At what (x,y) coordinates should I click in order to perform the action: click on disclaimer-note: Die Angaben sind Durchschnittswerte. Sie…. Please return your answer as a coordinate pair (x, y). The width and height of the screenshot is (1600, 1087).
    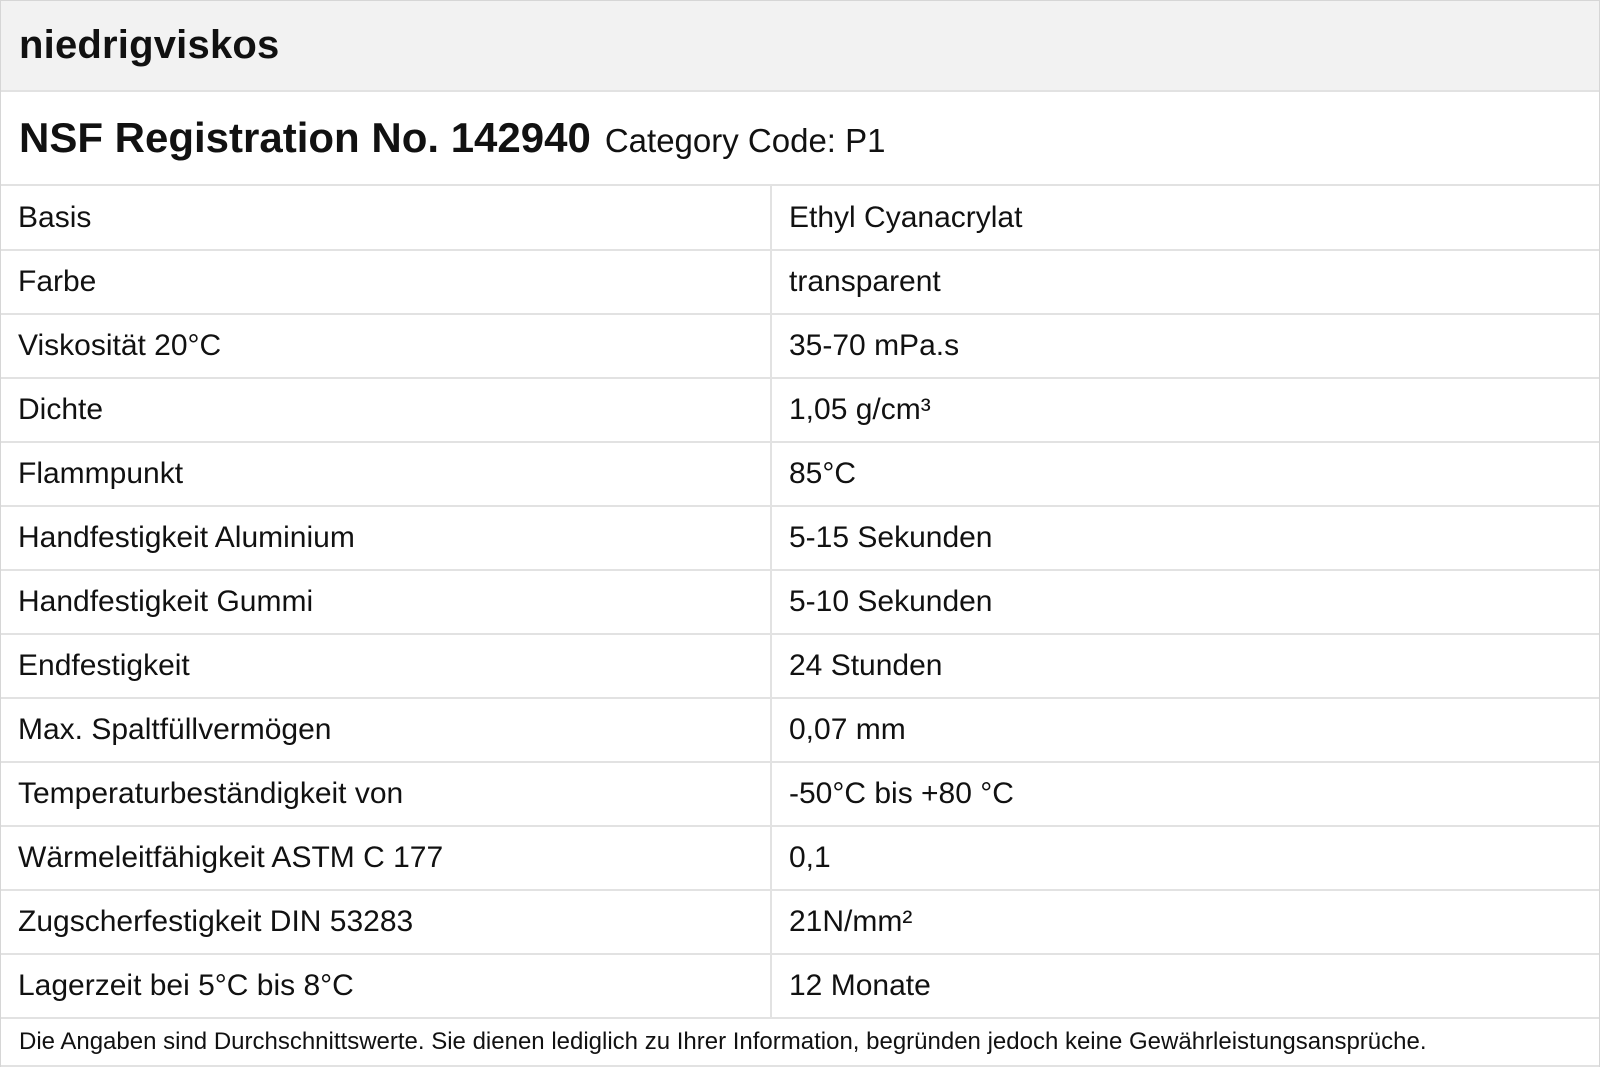
    Looking at the image, I should click on (800, 1043).